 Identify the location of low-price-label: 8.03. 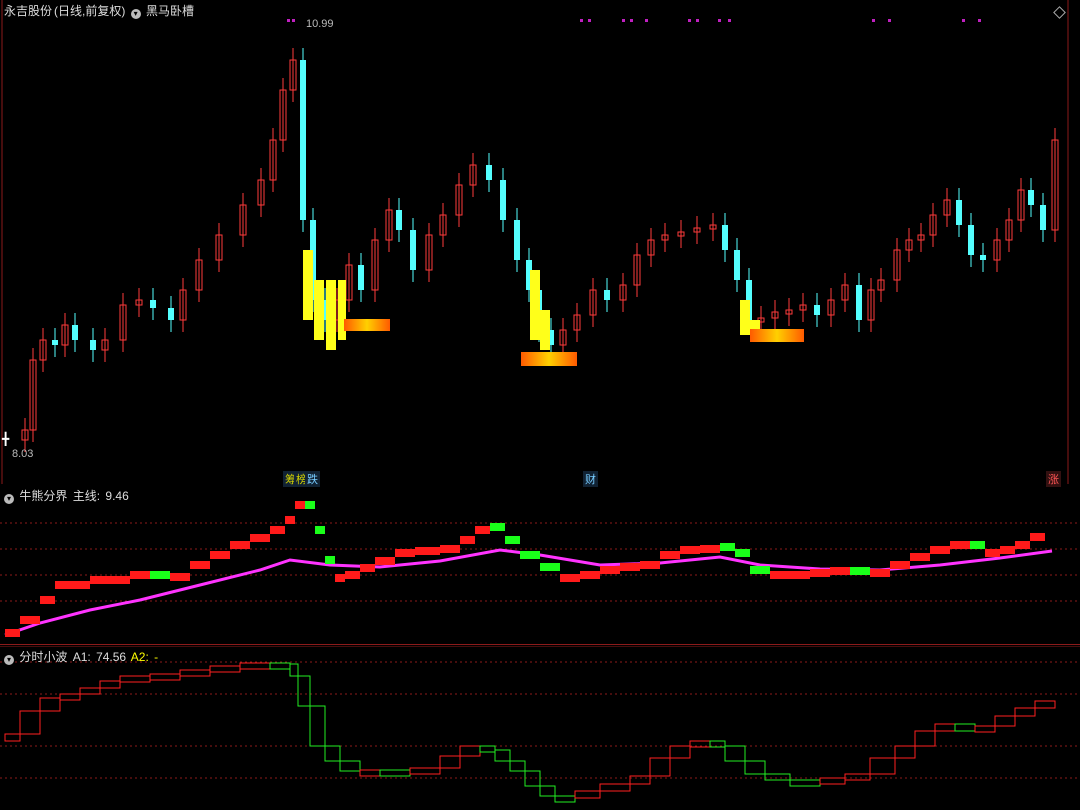
(23, 454).